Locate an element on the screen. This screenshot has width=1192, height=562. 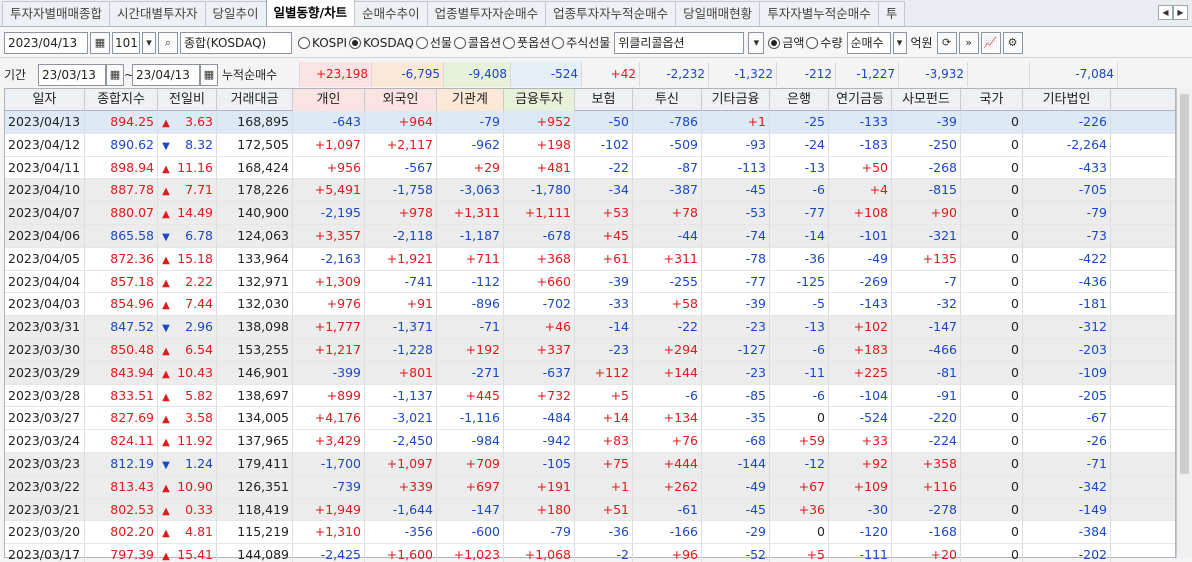
tab-9: 투 is located at coordinates (891, 13).